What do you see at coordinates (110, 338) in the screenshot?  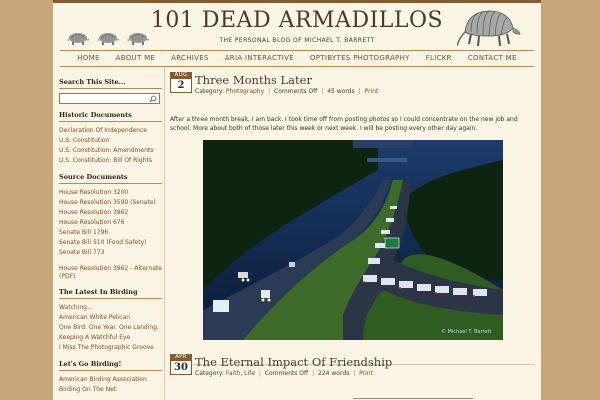 I see `sidebar-link-watchful-eye: Keeping A Watchful Eye` at bounding box center [110, 338].